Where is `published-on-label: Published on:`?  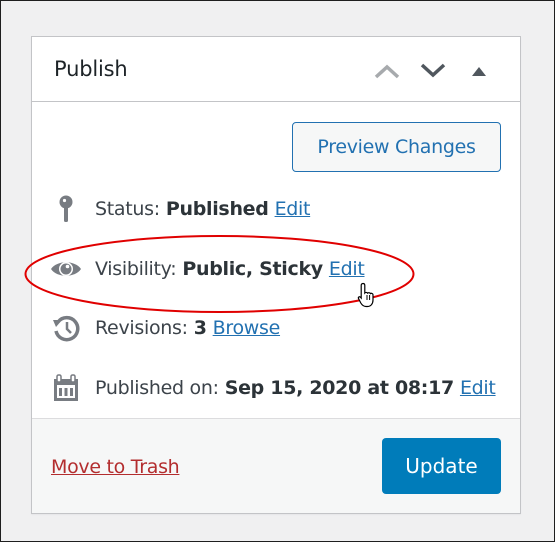 published-on-label: Published on: is located at coordinates (157, 388).